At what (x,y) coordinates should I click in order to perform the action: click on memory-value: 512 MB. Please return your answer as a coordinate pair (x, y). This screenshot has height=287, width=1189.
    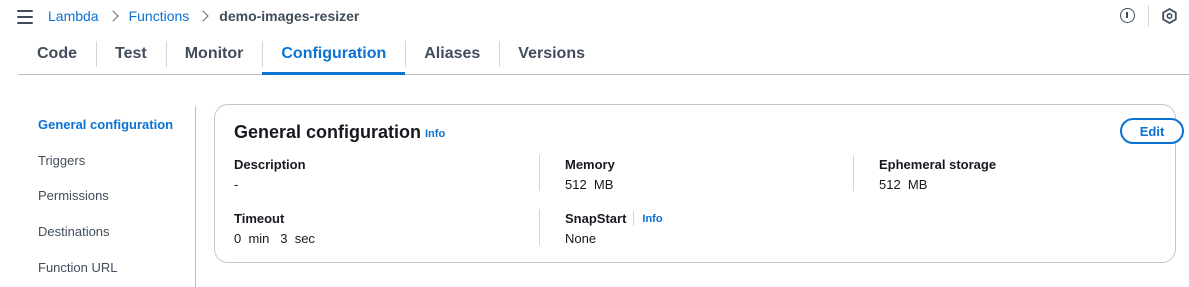
    Looking at the image, I should click on (589, 184).